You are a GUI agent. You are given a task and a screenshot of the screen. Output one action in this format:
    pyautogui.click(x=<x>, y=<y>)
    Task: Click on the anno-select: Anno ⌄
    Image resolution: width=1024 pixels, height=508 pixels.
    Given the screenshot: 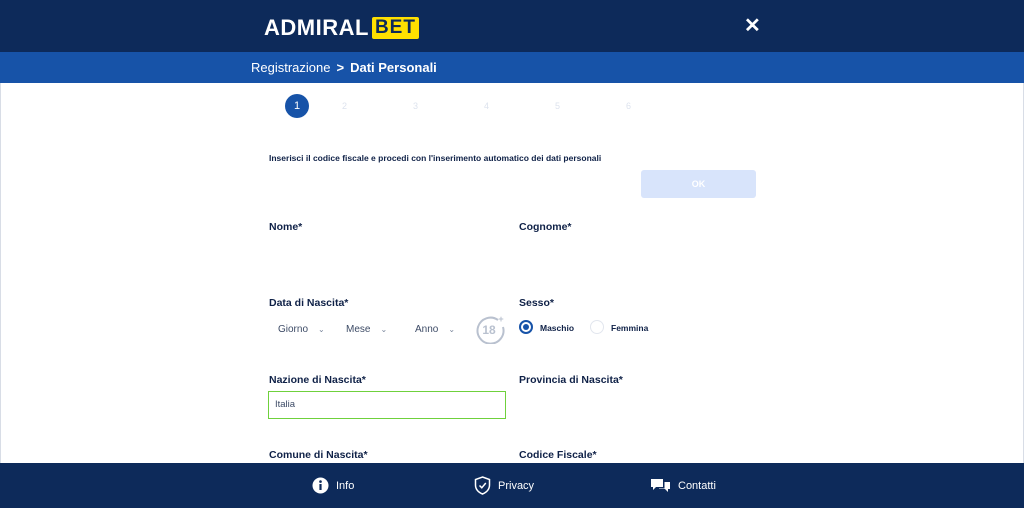 What is the action you would take?
    pyautogui.click(x=435, y=329)
    